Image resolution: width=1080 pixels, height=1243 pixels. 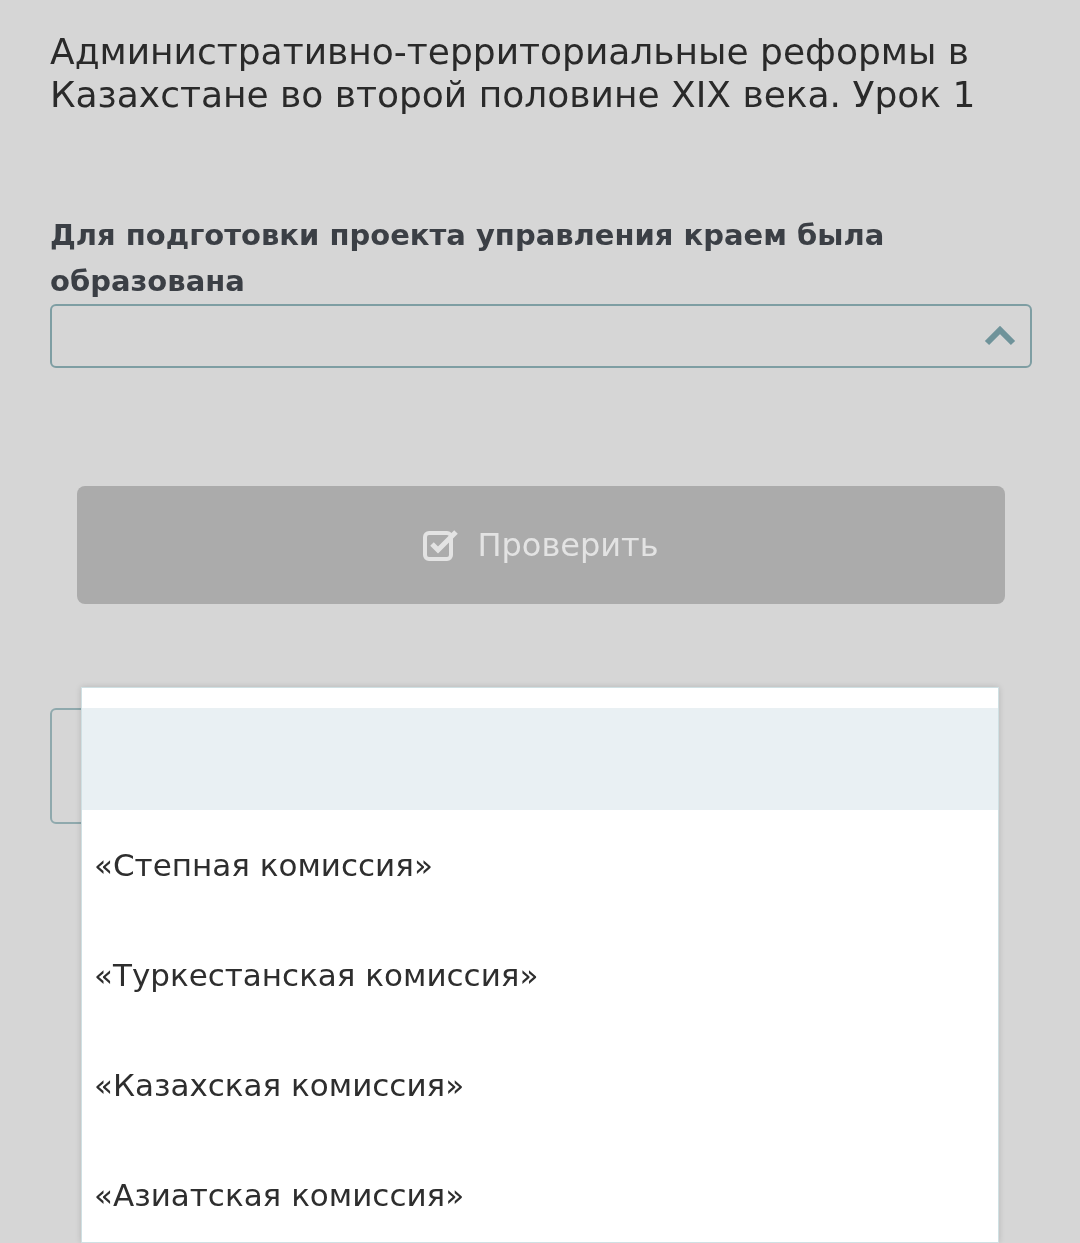 I want to click on dropdown-option: «Степная комиссия», so click(x=540, y=865).